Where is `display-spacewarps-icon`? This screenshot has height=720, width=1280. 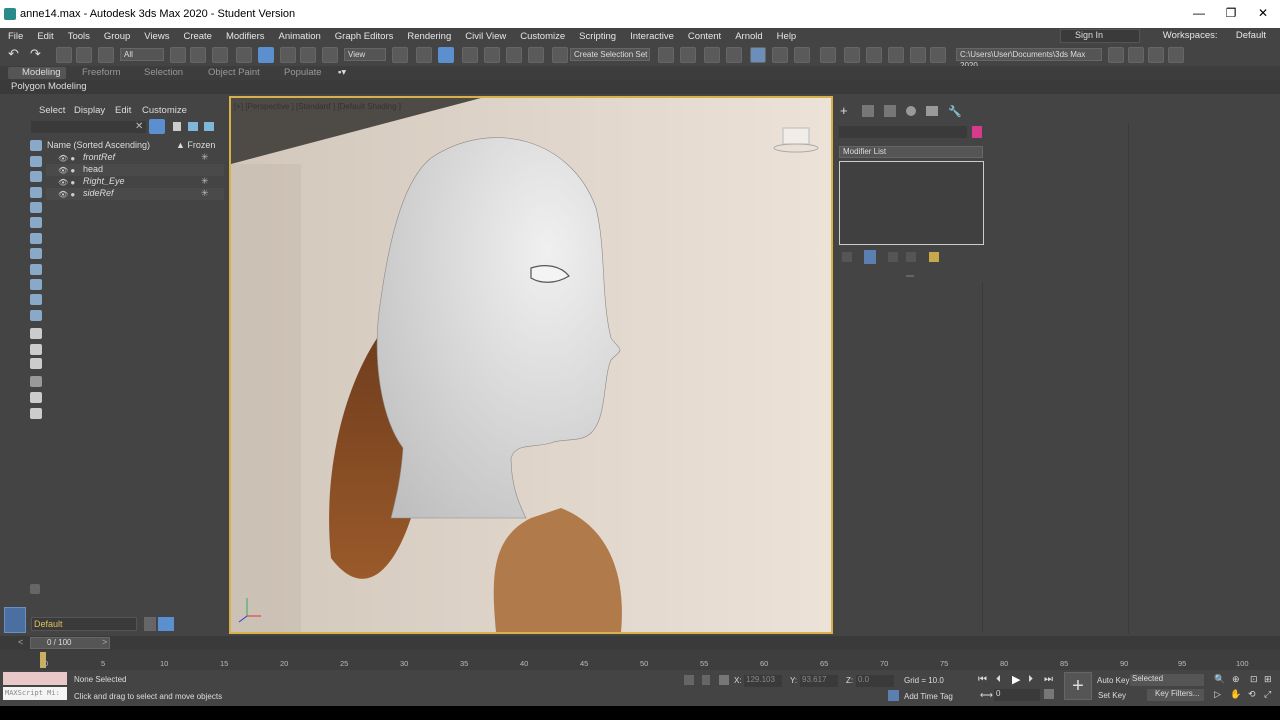
display-spacewarps-icon is located at coordinates (36, 238).